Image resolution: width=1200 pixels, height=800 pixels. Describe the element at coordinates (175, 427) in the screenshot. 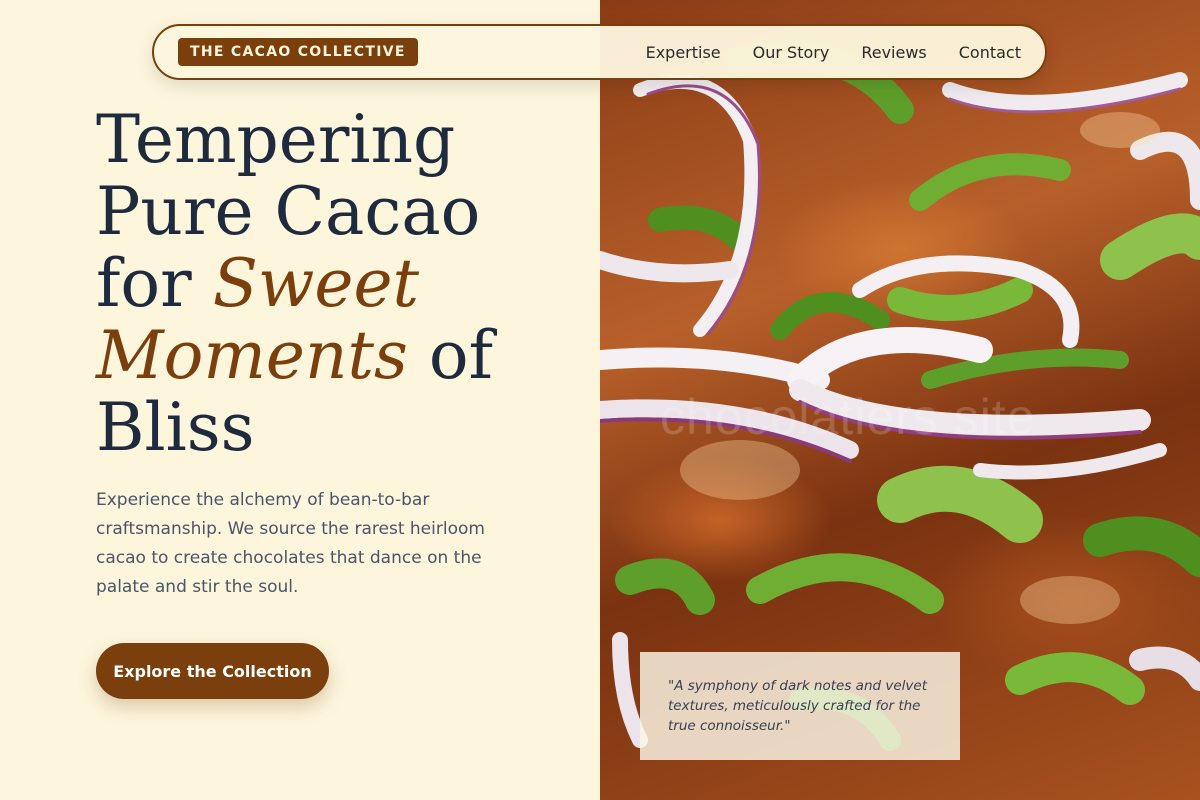

I see `hero-title-line5: Bliss` at that location.